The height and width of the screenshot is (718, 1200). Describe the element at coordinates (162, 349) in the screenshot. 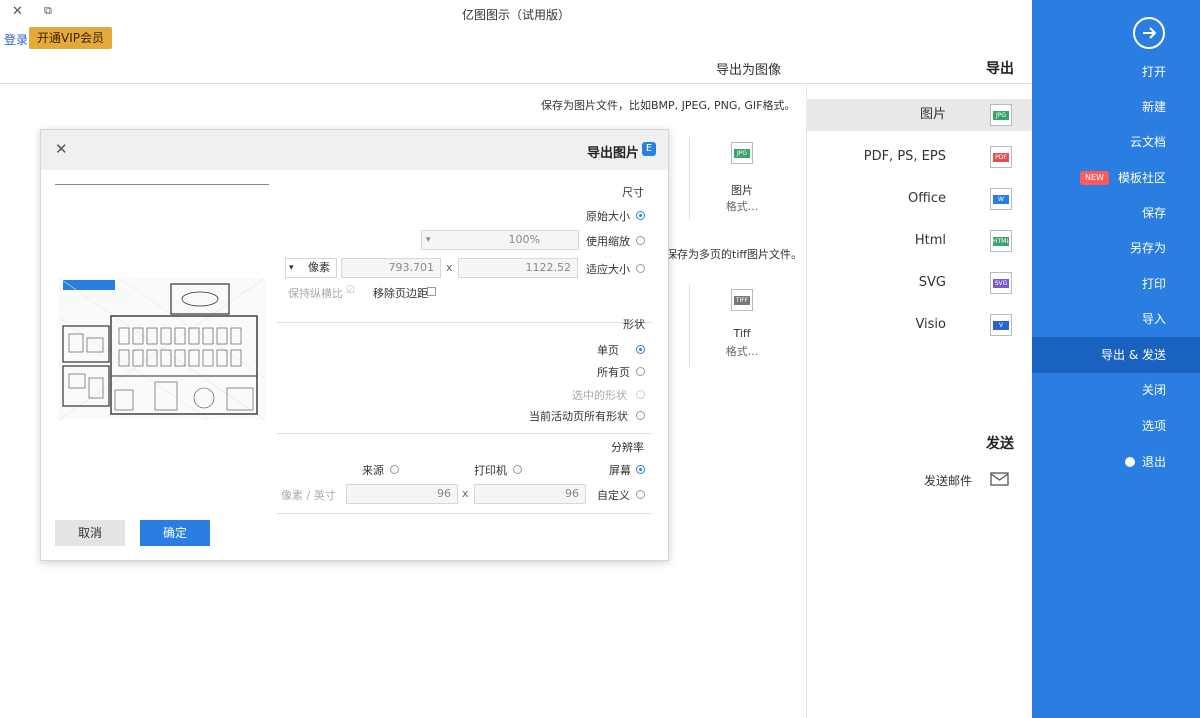

I see `floorplan-preview` at that location.